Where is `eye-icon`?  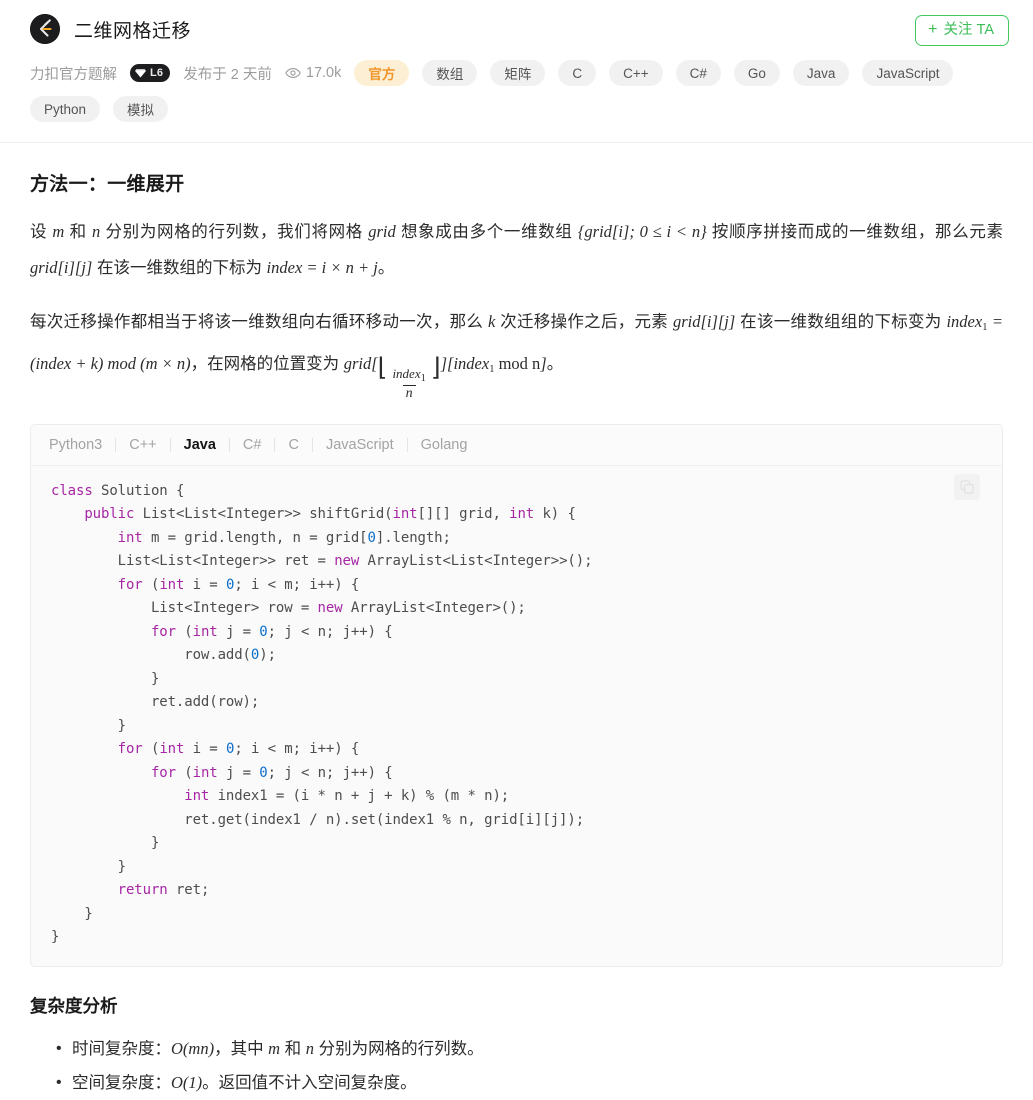
eye-icon is located at coordinates (293, 73).